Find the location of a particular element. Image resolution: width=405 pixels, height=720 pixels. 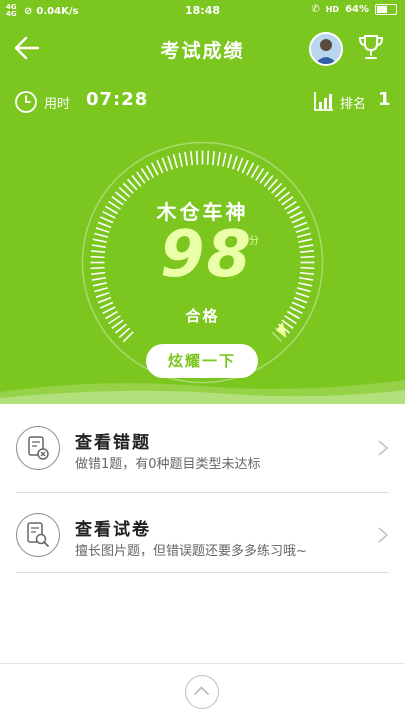

nav-bar: 考试成绩 is located at coordinates (202, 48).